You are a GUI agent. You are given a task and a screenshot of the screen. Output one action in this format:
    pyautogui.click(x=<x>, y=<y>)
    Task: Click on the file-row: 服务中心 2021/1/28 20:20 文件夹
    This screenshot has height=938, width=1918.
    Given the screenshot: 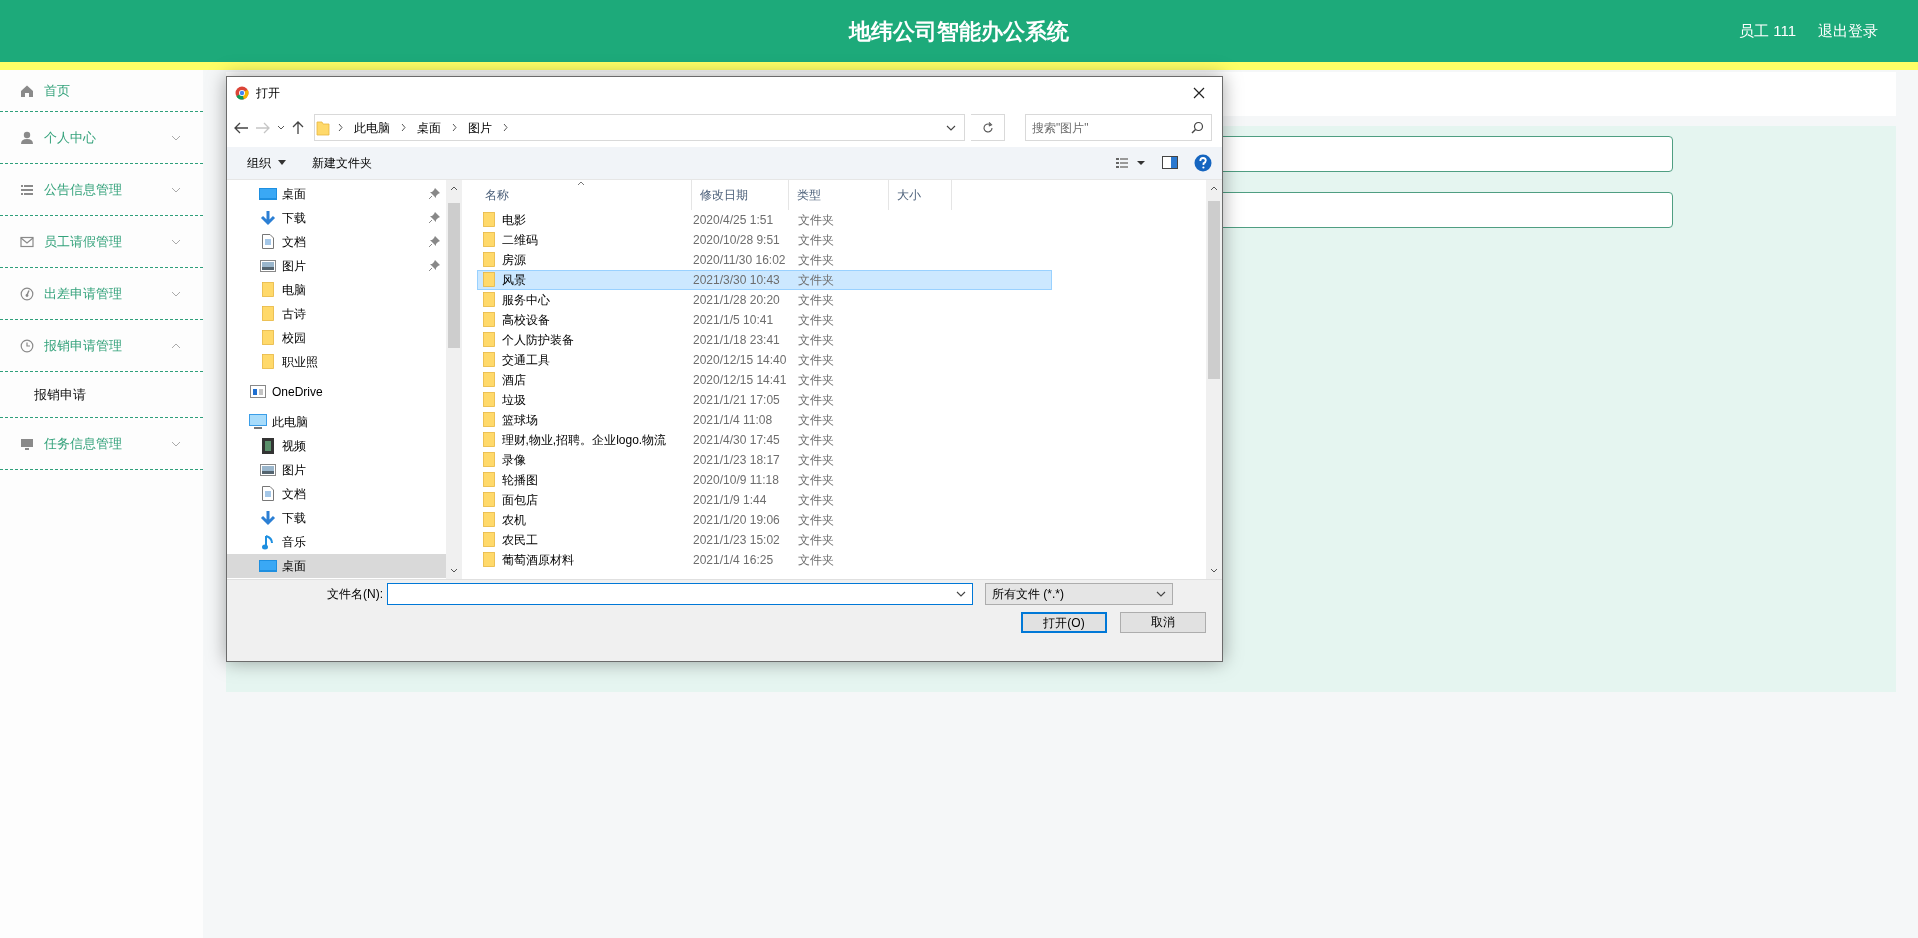 What is the action you would take?
    pyautogui.click(x=764, y=299)
    